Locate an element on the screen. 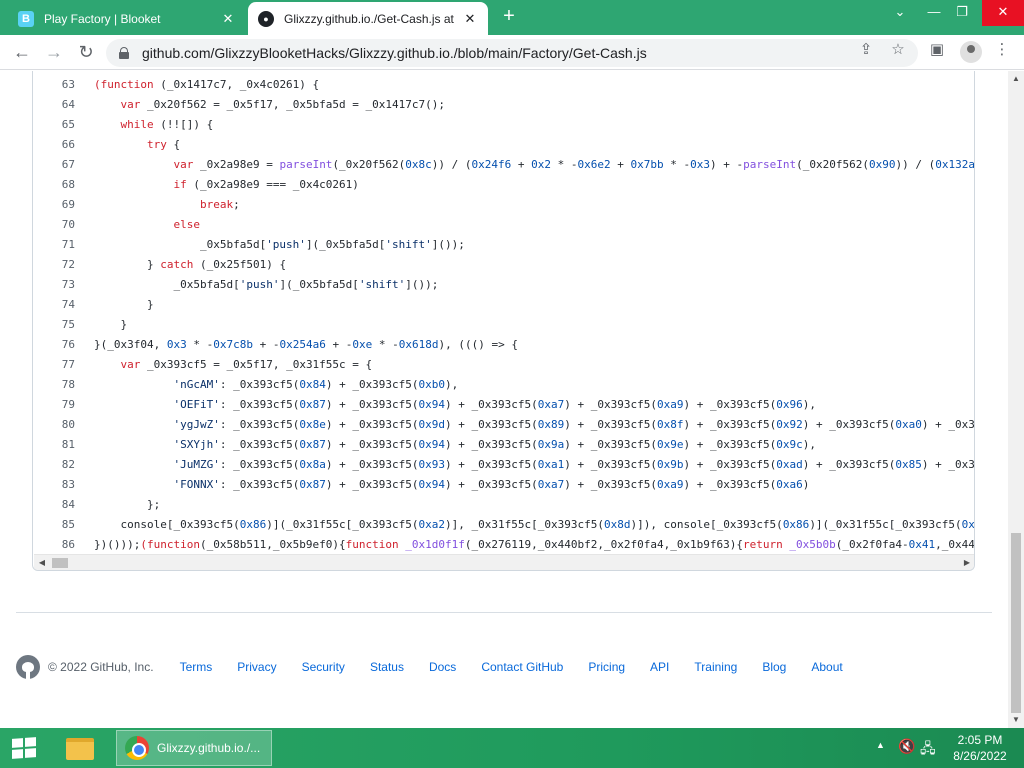 Image resolution: width=1024 pixels, height=768 pixels. line-number: 85 is located at coordinates (54, 525).